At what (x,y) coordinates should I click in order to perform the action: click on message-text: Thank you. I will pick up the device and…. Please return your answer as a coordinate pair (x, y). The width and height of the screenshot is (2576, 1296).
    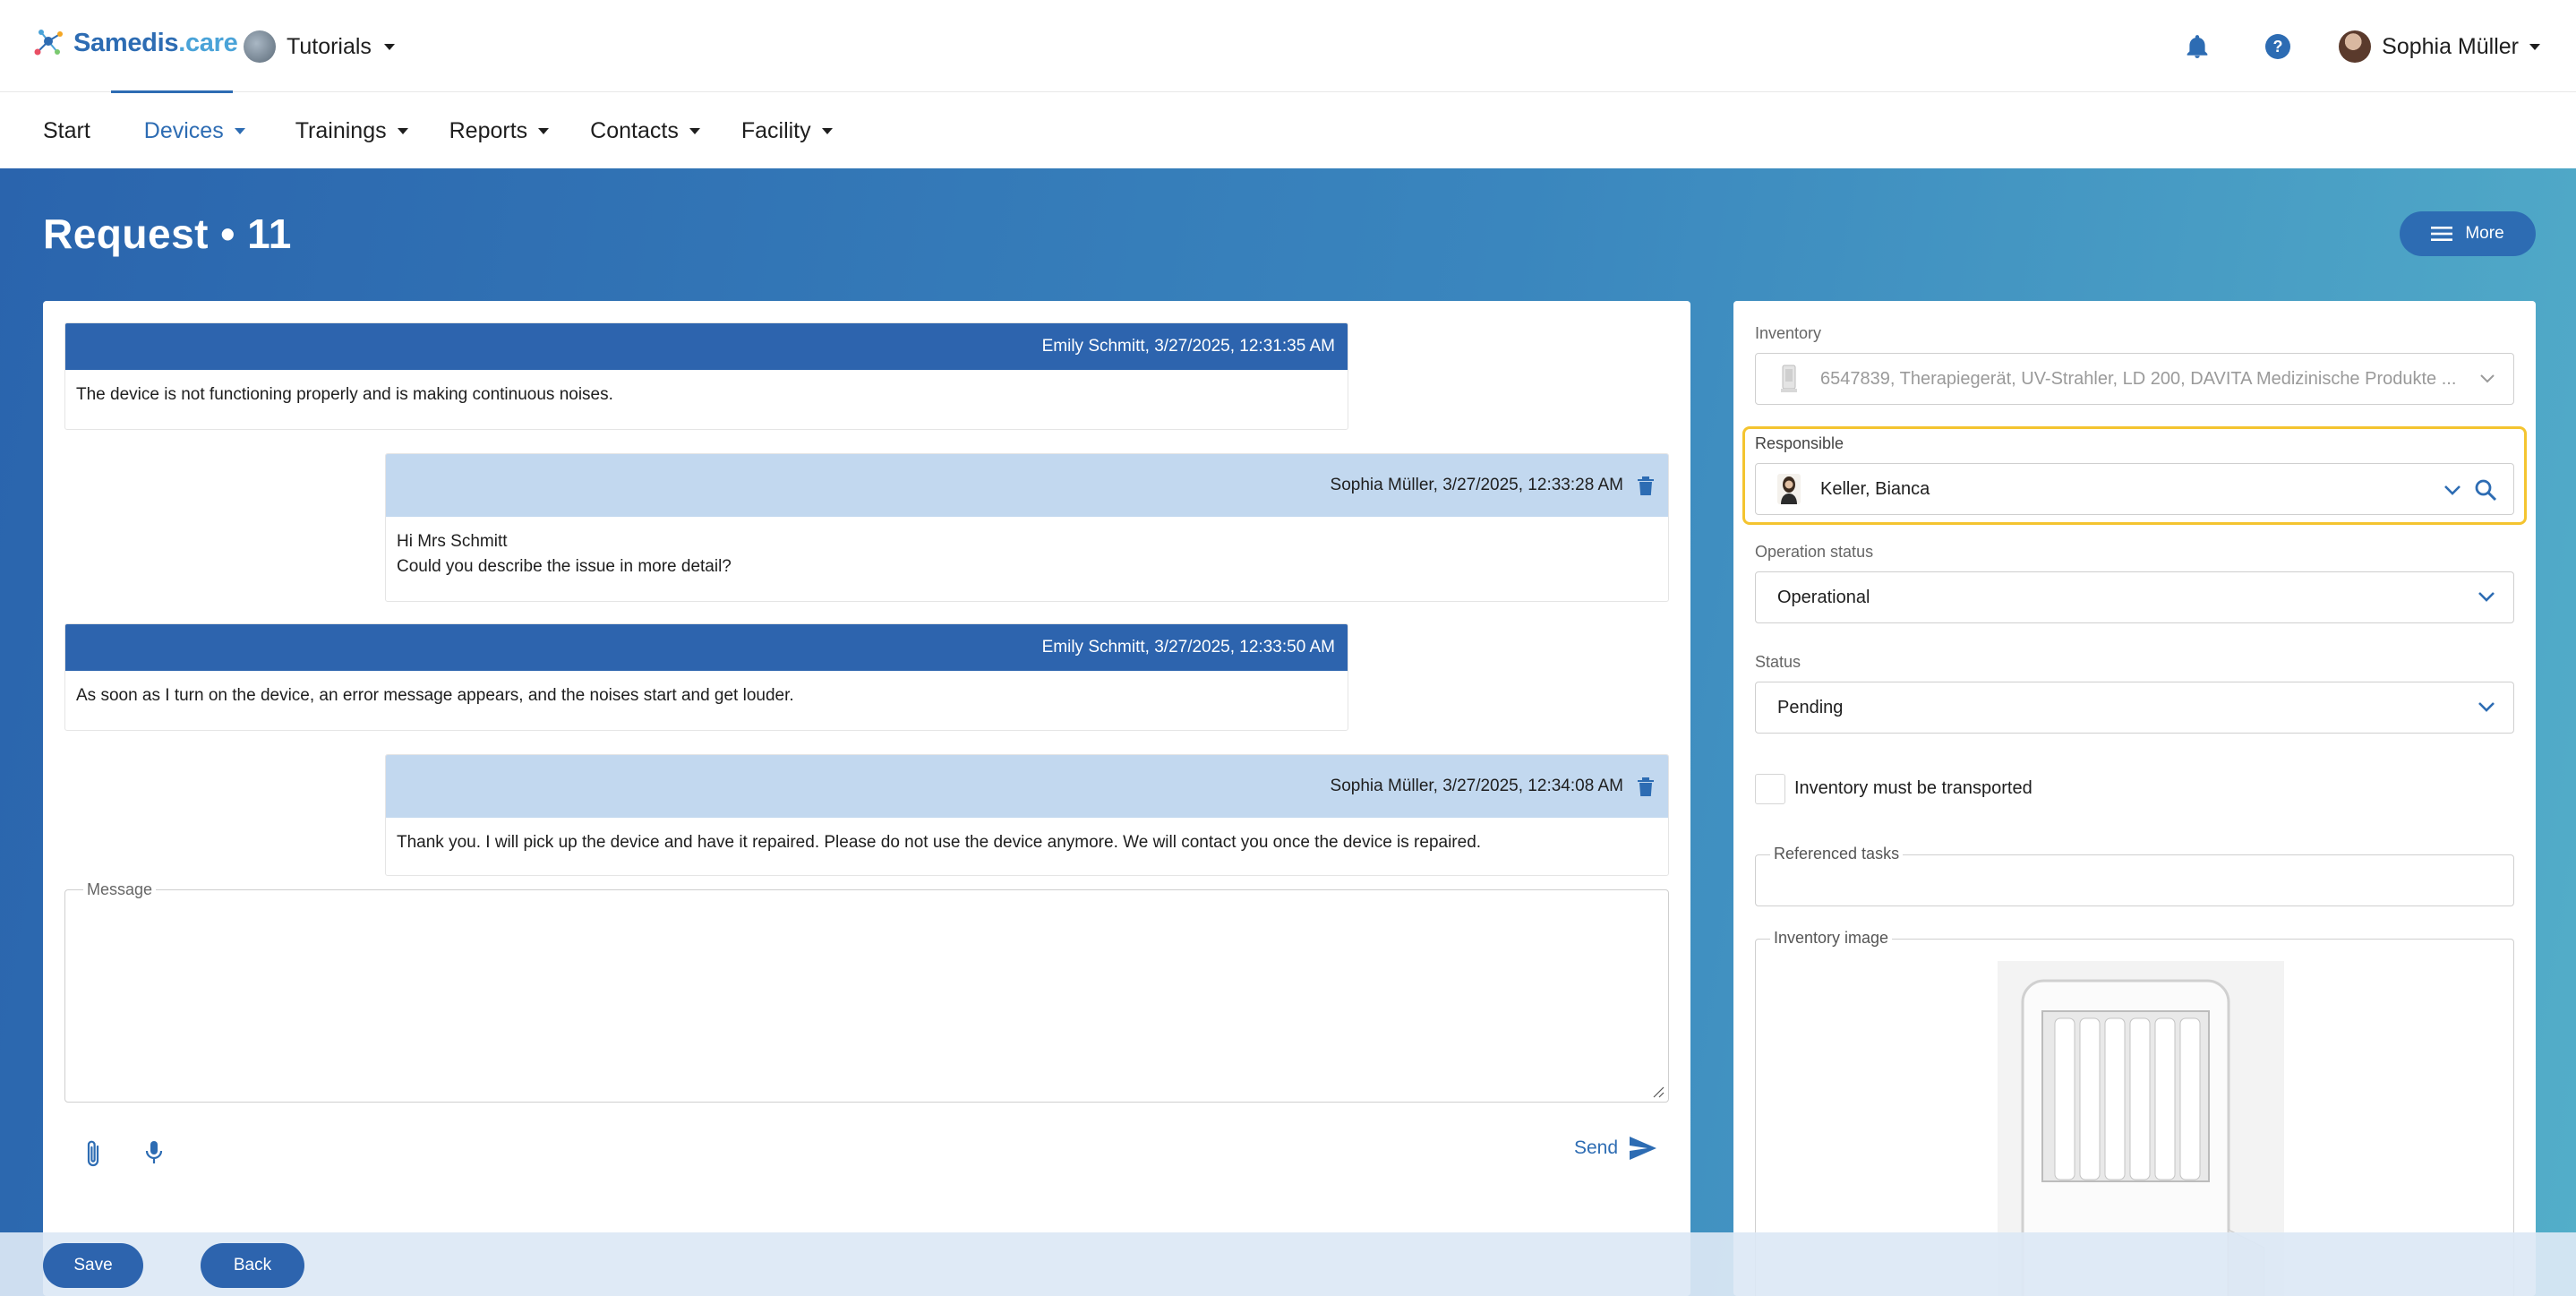
    Looking at the image, I should click on (940, 842).